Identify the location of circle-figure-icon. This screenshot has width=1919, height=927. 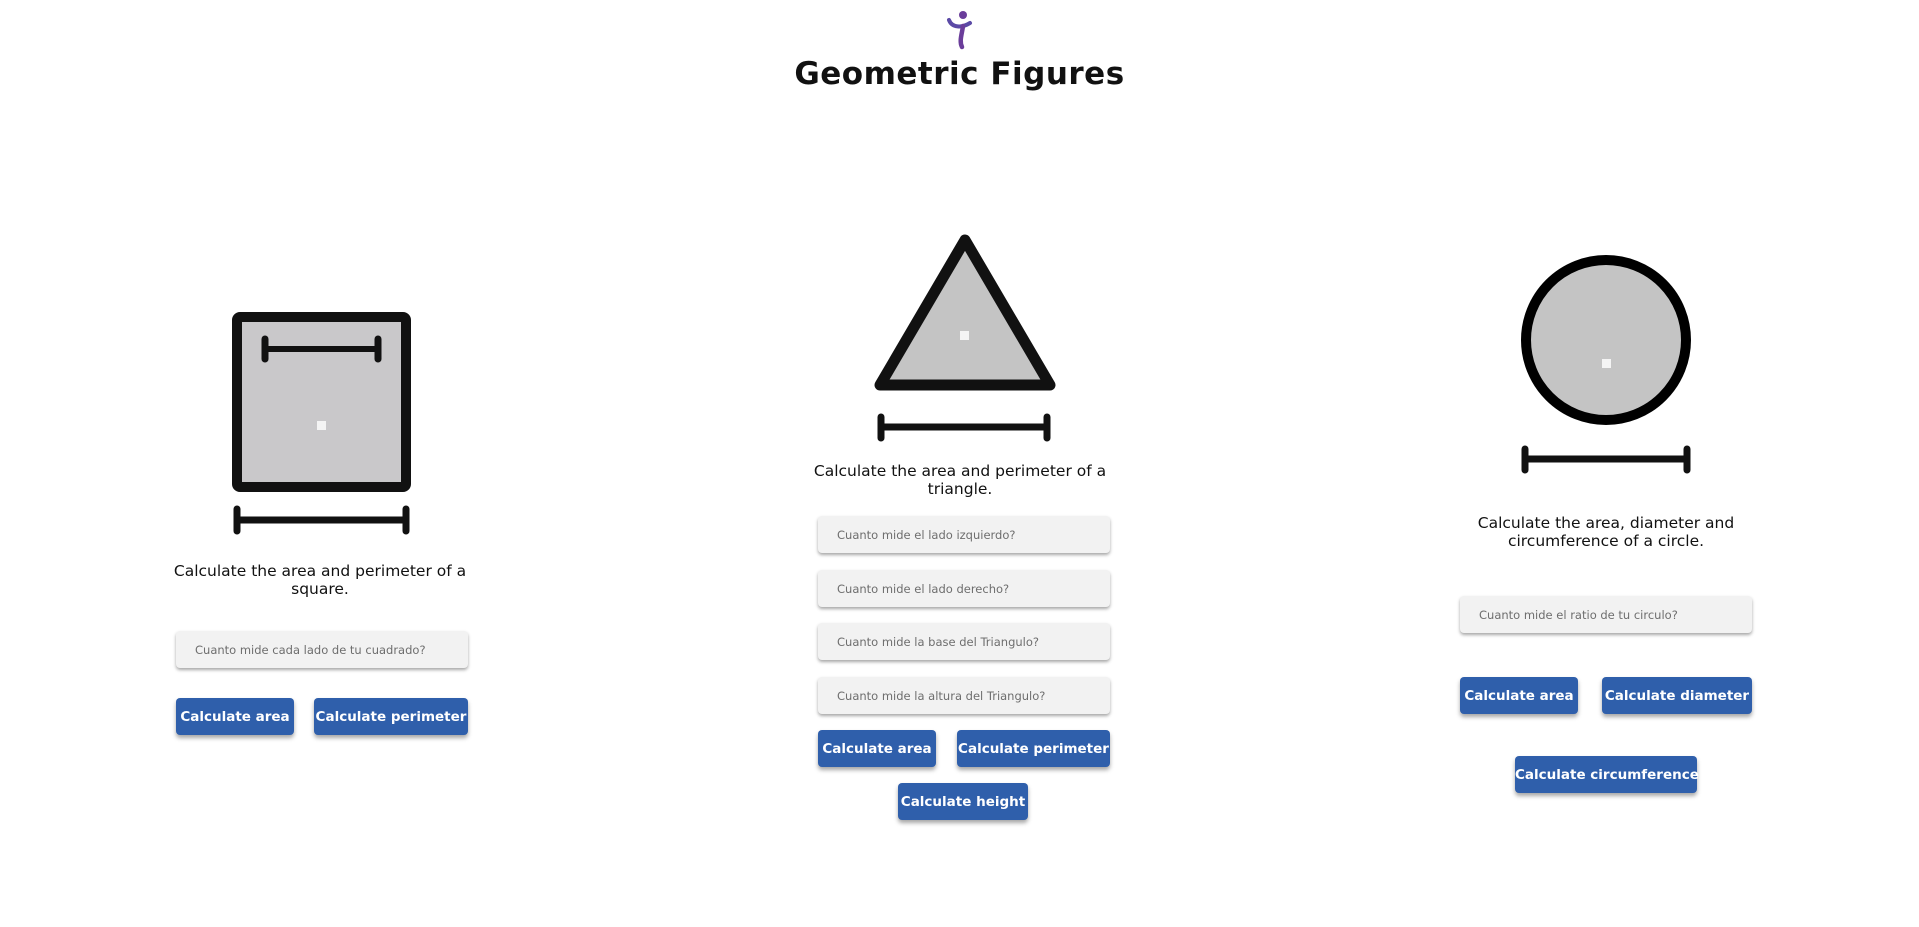
(1606, 340).